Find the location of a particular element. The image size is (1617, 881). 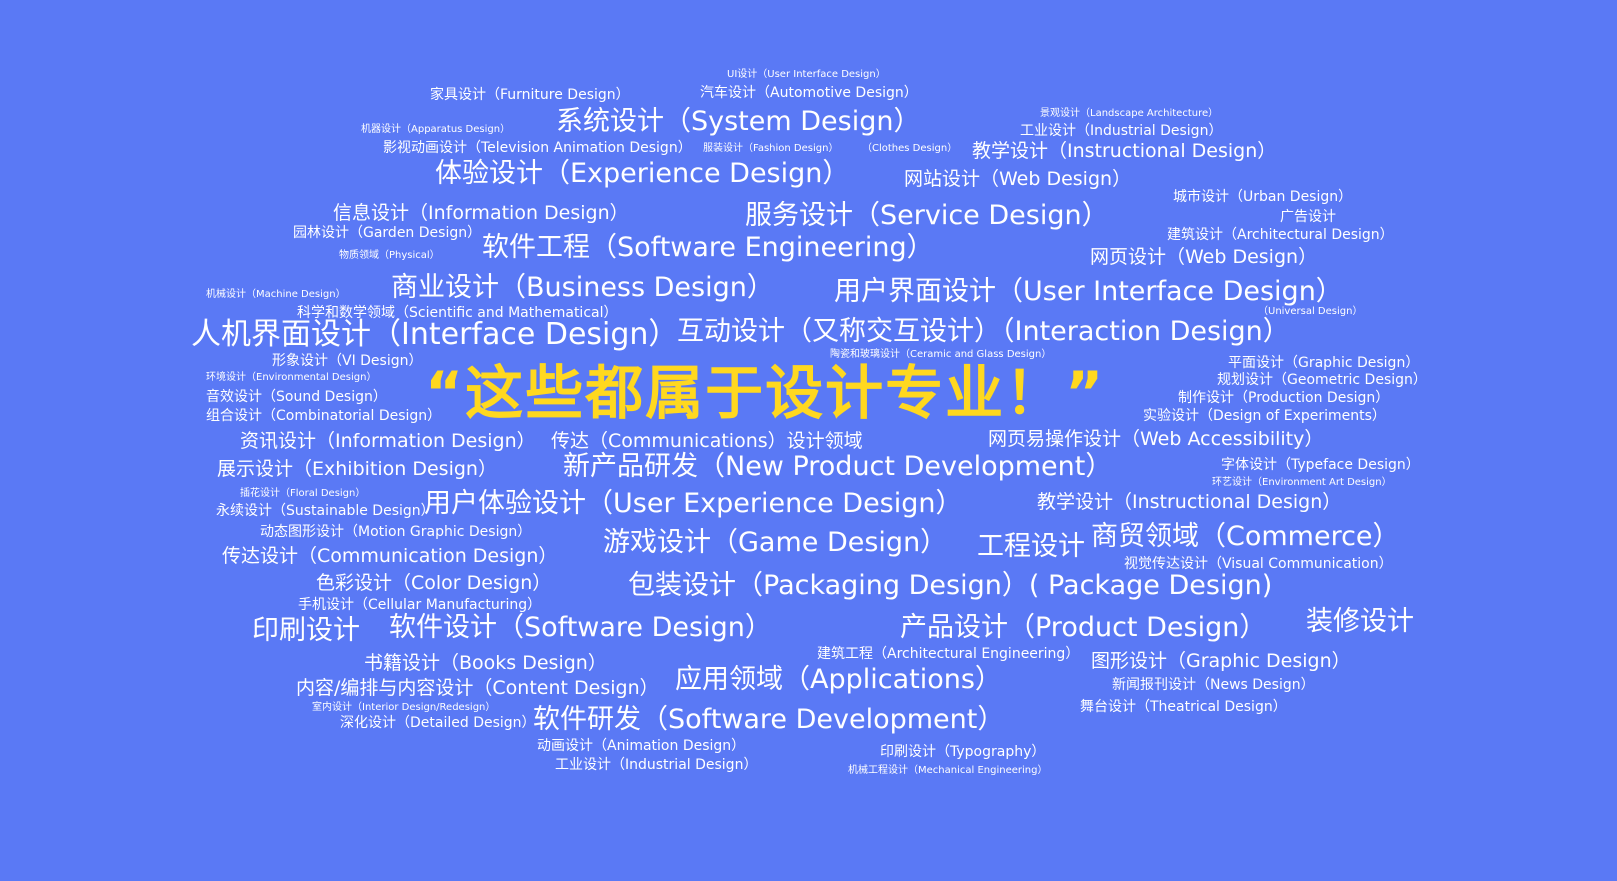

term-decoration-design: 装修设计 is located at coordinates (1360, 621).